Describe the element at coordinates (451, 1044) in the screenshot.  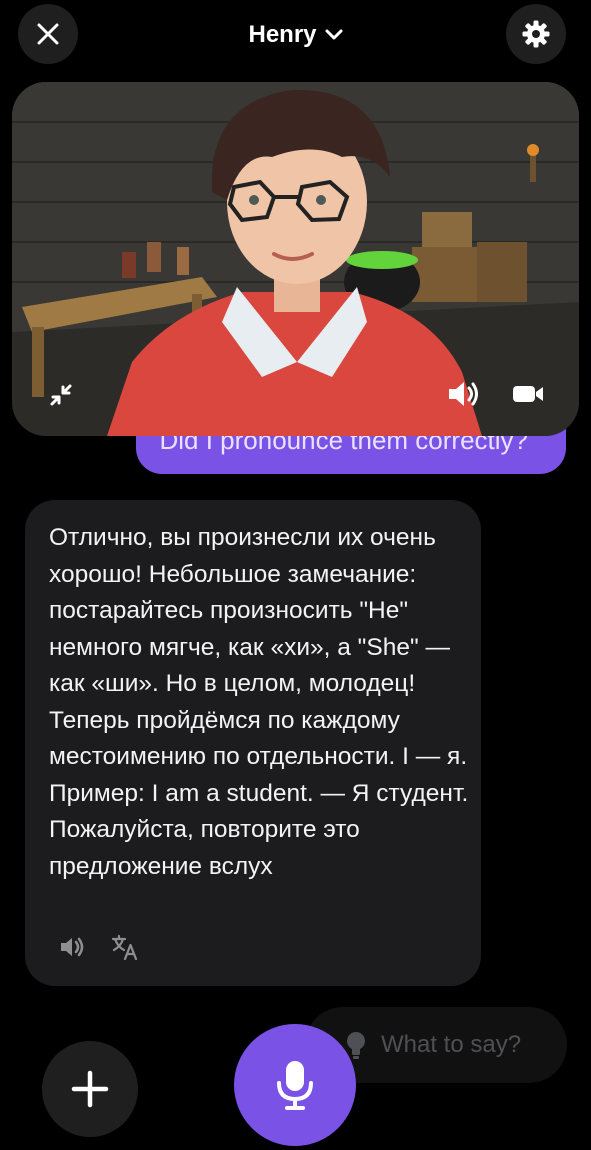
I see `what-to-say-label: What to say?` at that location.